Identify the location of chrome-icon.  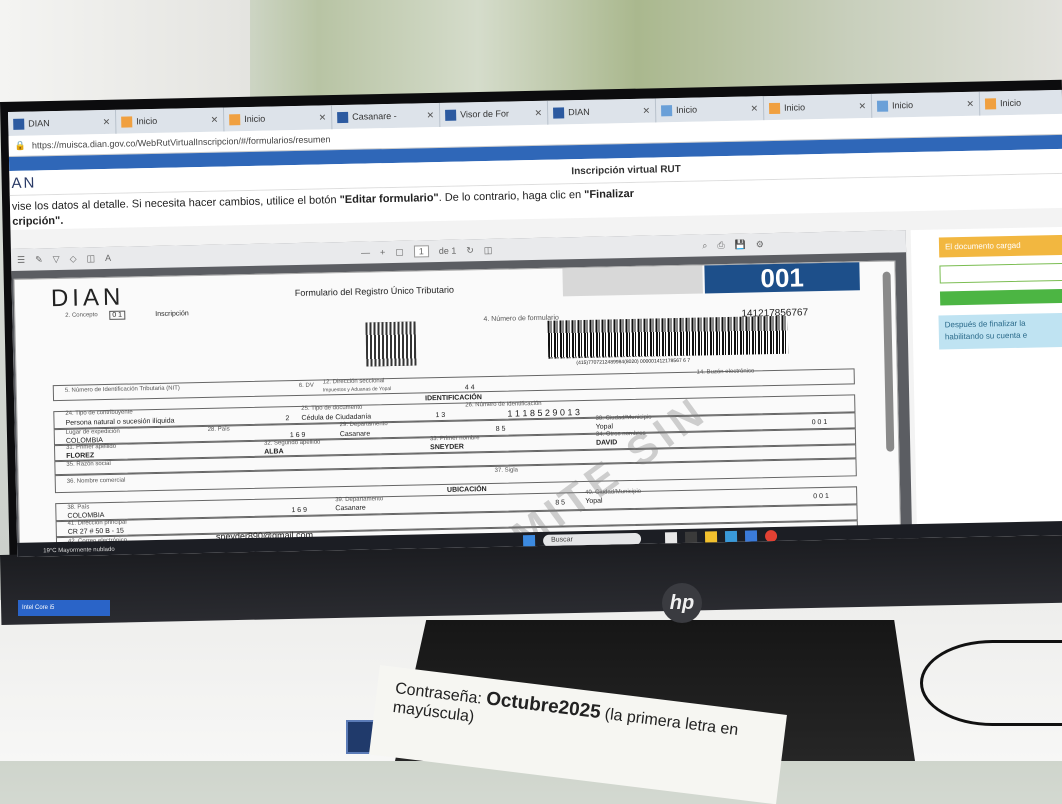
(771, 536).